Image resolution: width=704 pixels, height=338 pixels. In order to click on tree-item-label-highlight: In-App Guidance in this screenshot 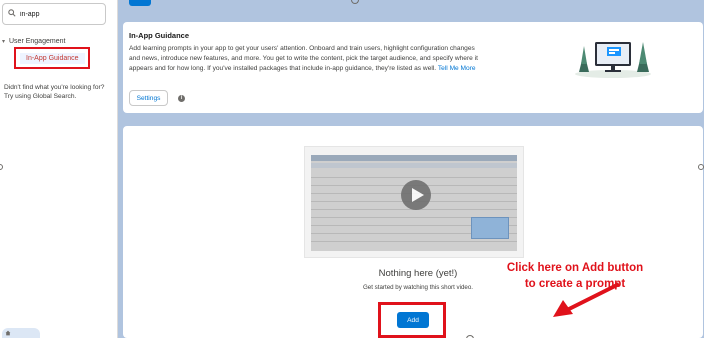, I will do `click(52, 58)`.